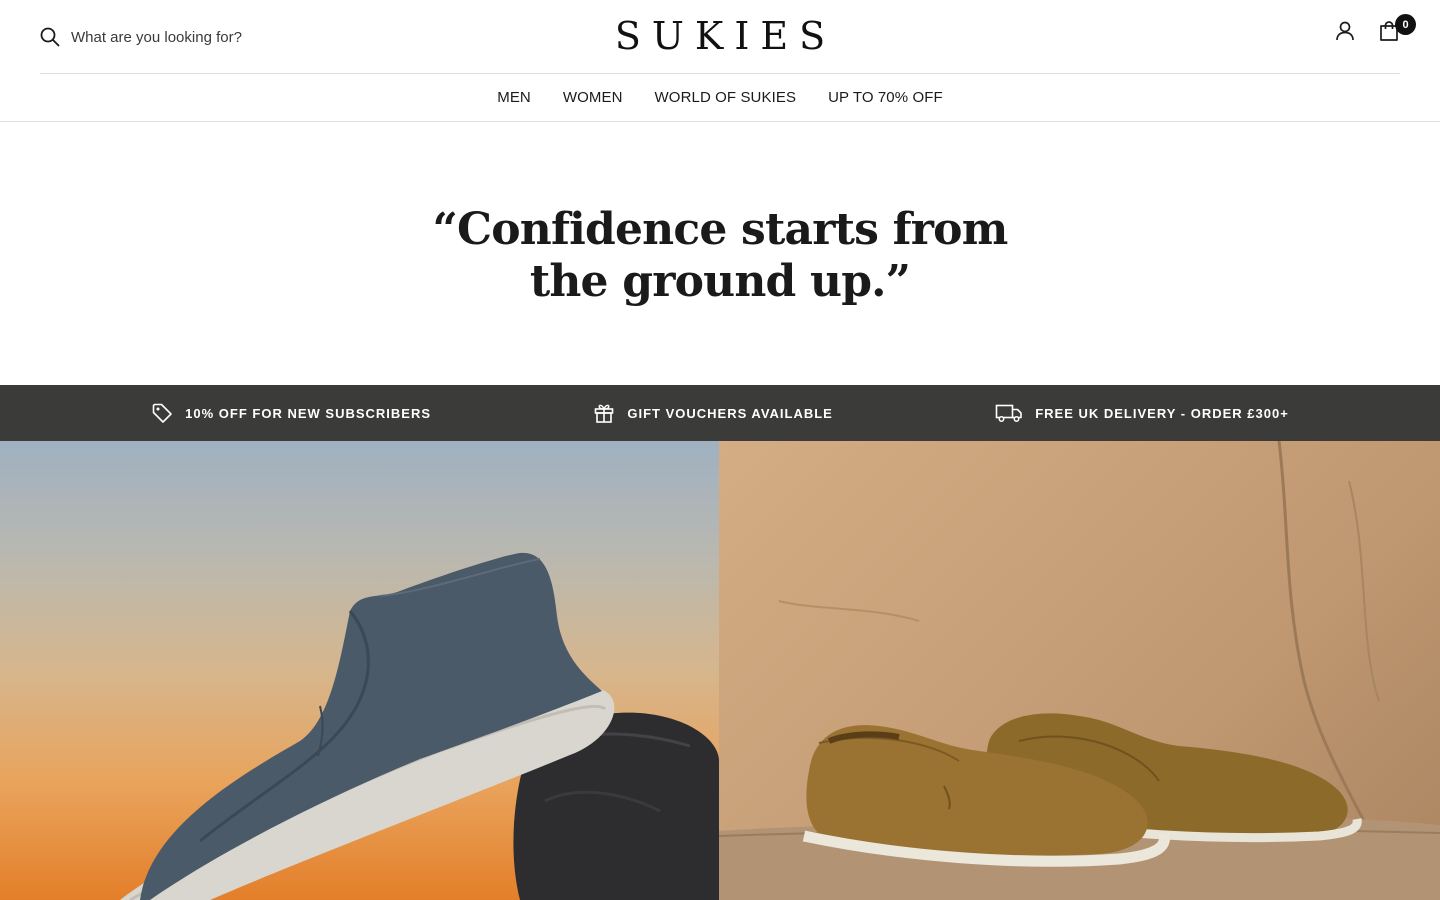 The image size is (1440, 900). Describe the element at coordinates (50, 37) in the screenshot. I see `search-icon` at that location.